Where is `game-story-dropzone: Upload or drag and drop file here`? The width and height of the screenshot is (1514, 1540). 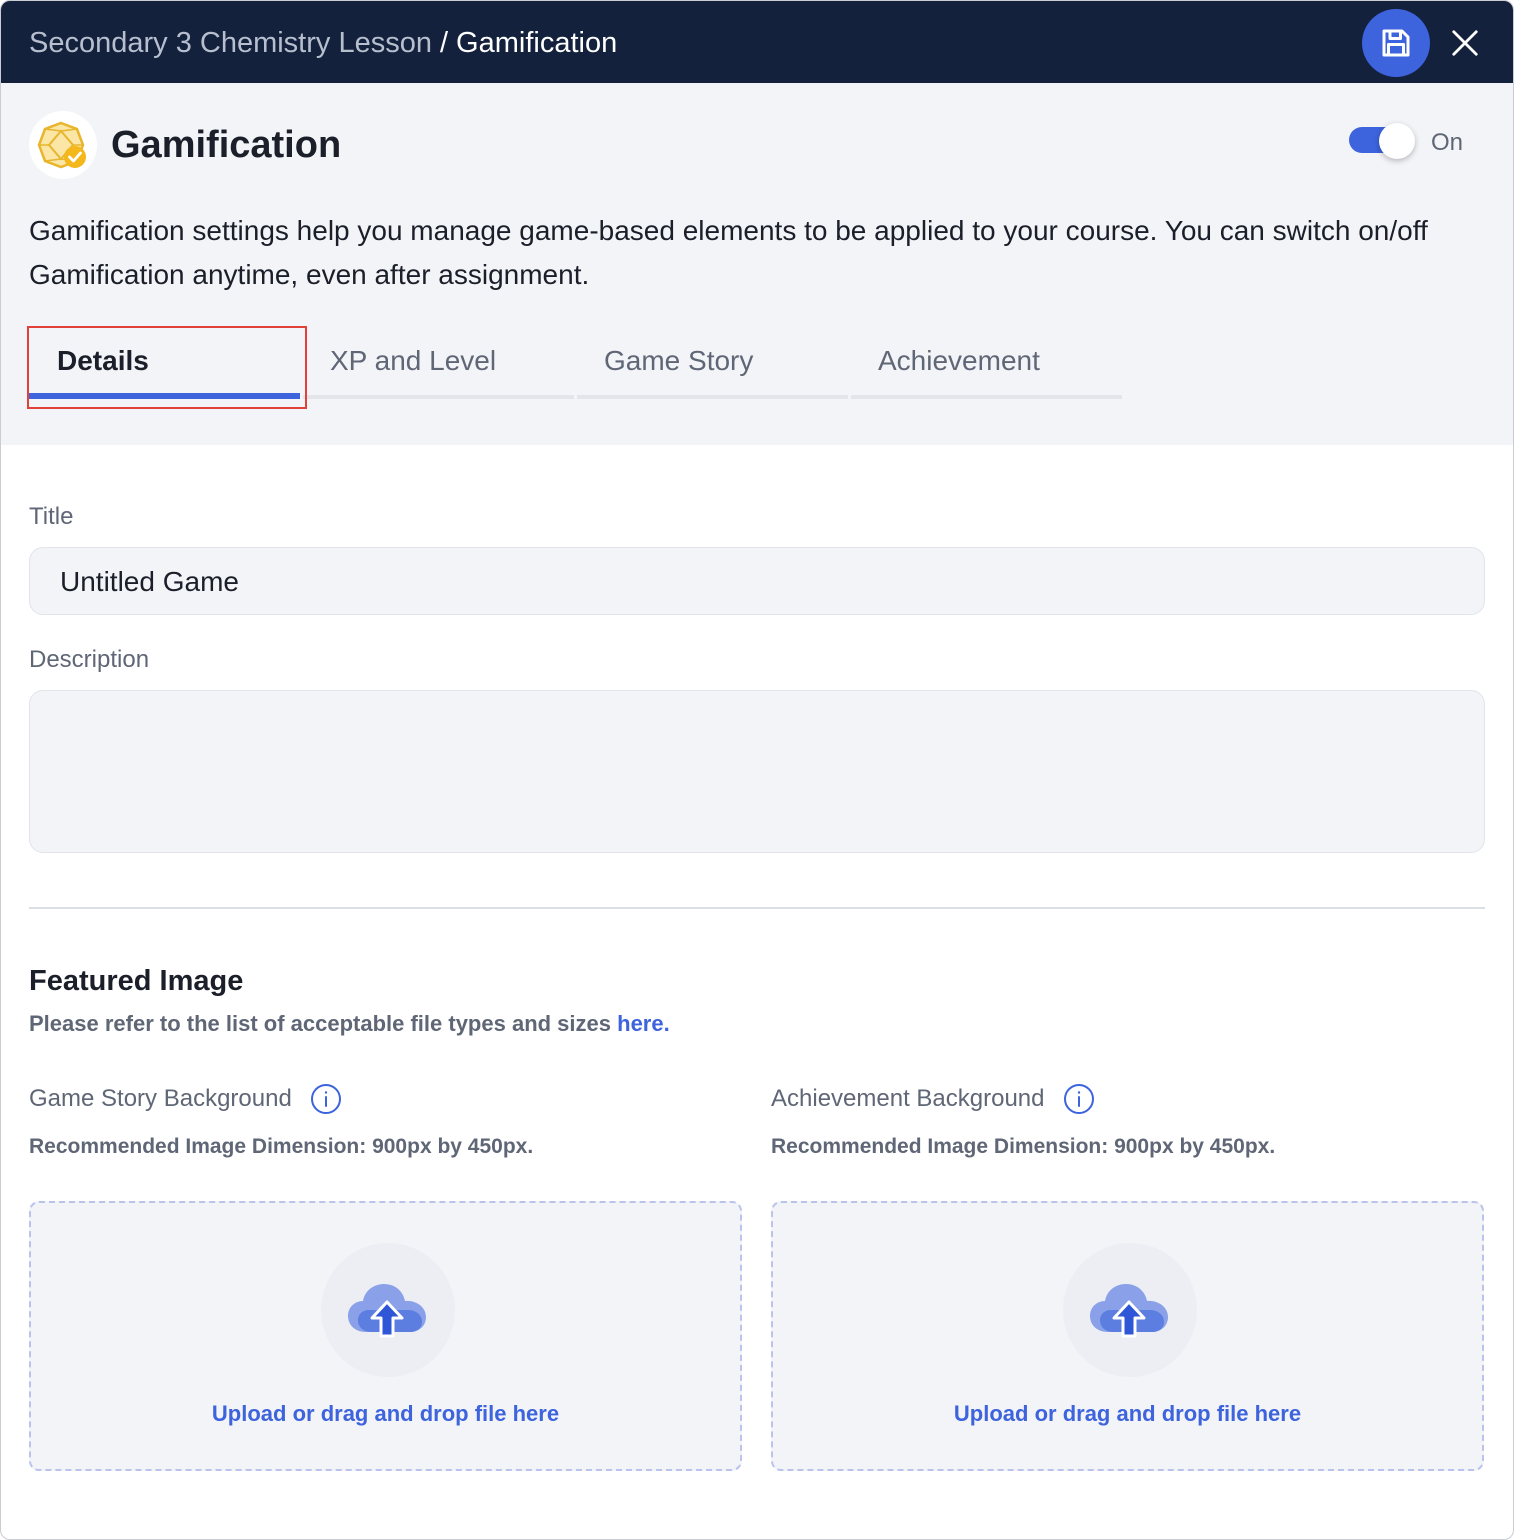 game-story-dropzone: Upload or drag and drop file here is located at coordinates (385, 1336).